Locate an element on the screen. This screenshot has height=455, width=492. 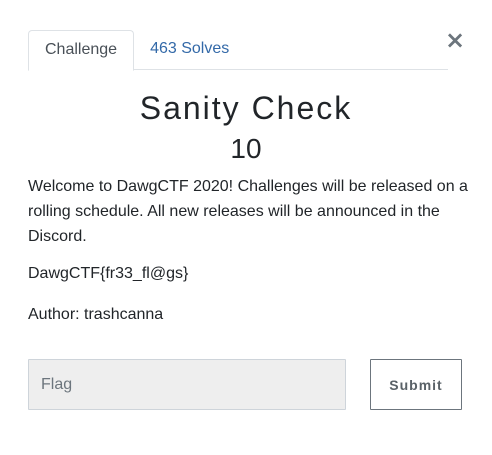
challenge-author: Author: trashcanna is located at coordinates (96, 314).